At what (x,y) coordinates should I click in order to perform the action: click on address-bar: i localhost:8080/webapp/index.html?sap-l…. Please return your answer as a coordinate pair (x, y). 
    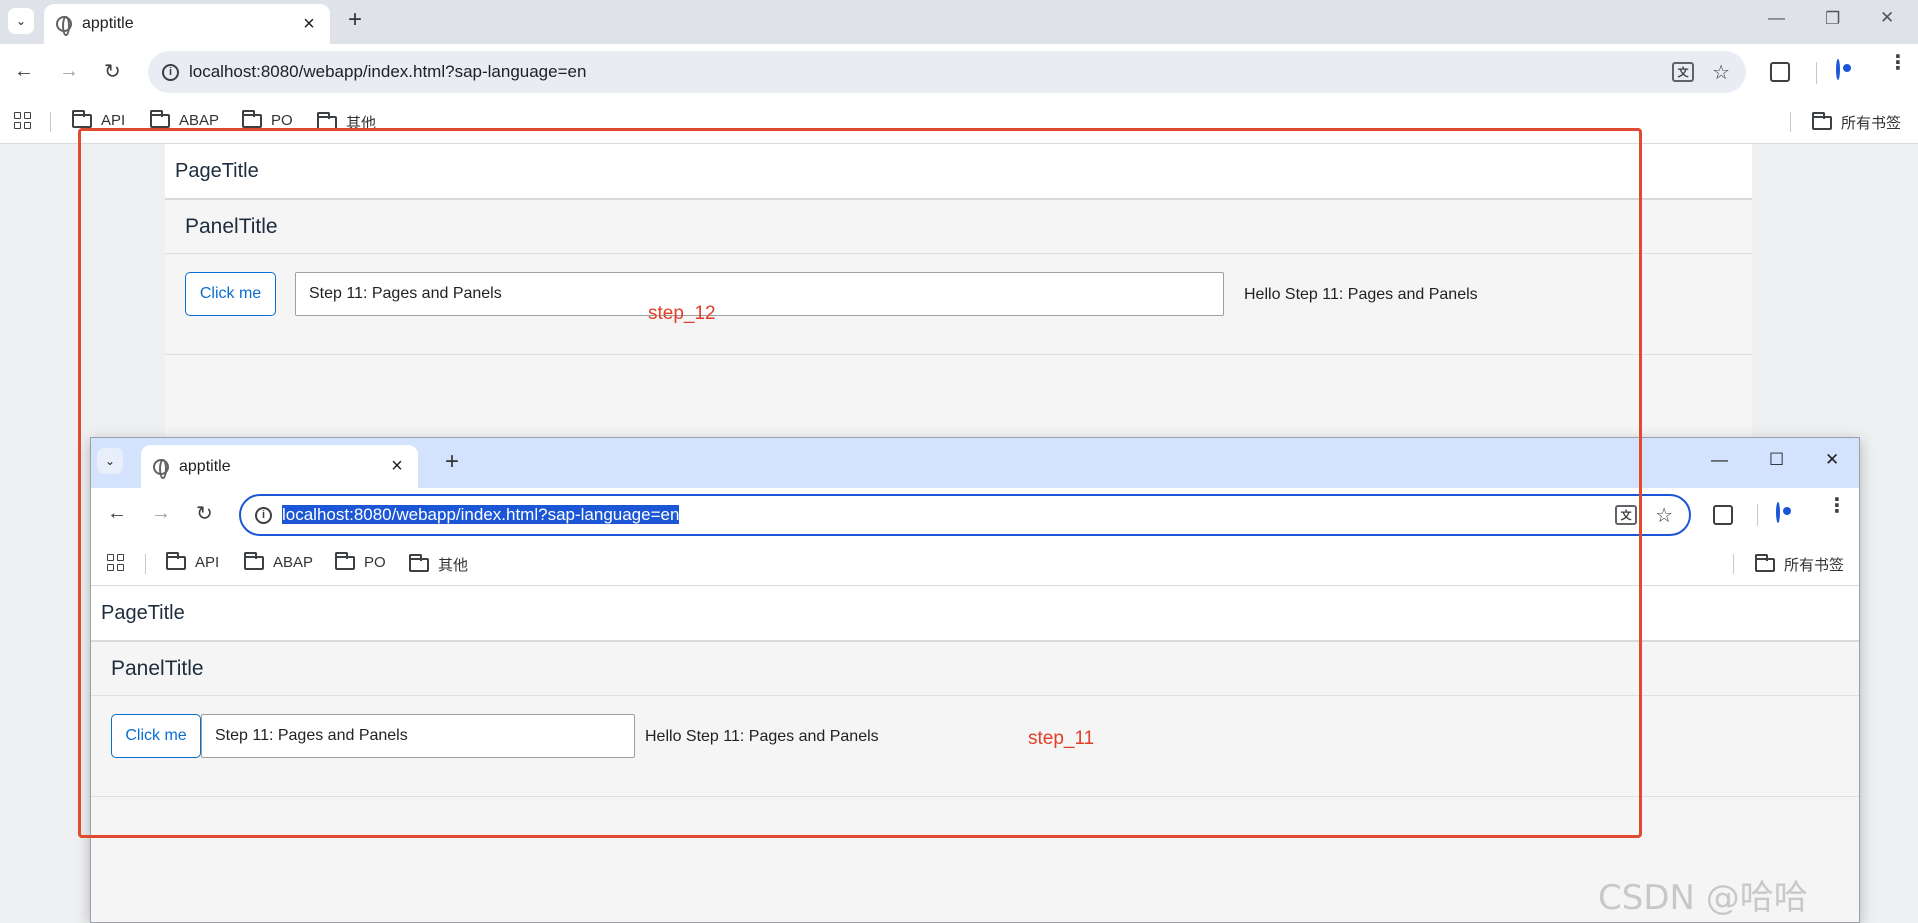
    Looking at the image, I should click on (947, 72).